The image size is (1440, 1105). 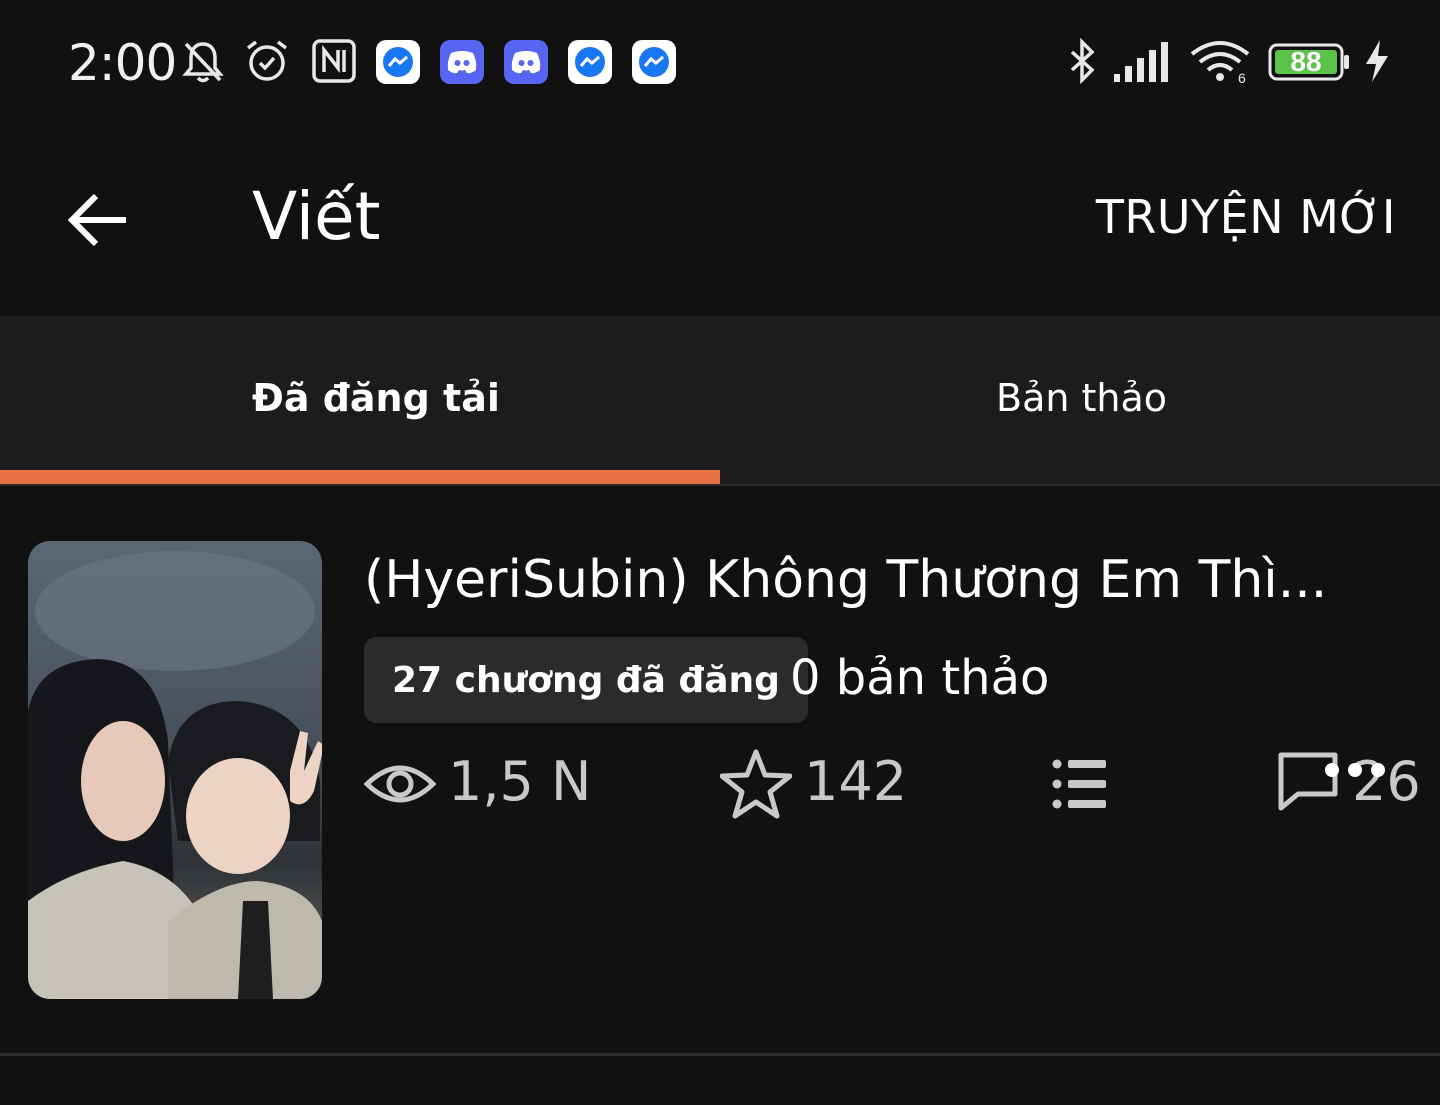 What do you see at coordinates (360, 477) in the screenshot?
I see `active-tab-indicator` at bounding box center [360, 477].